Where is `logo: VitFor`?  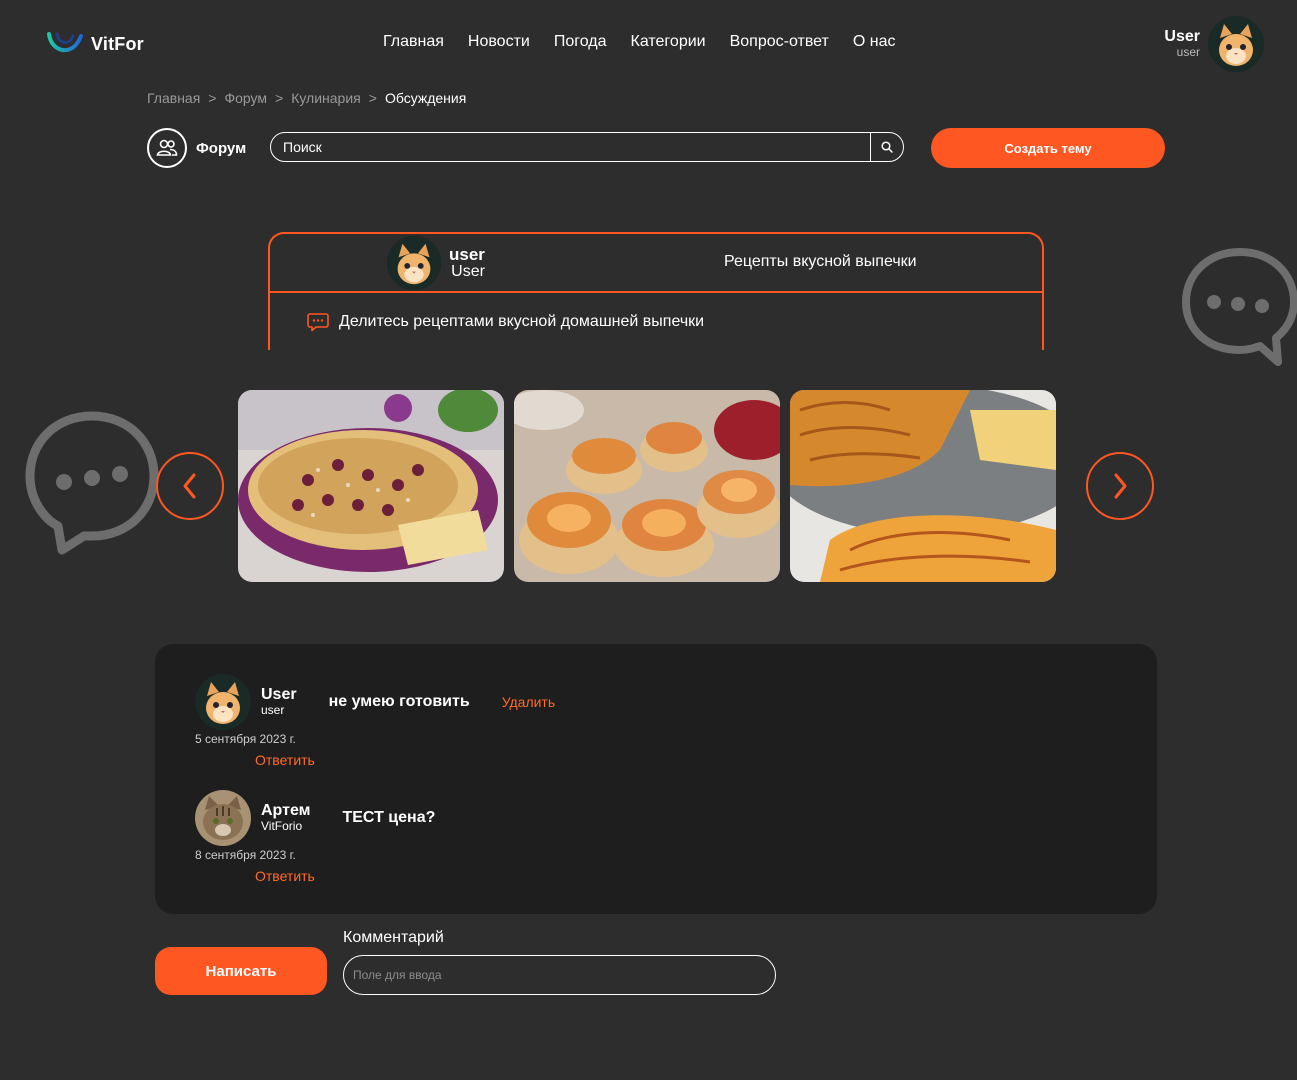 logo: VitFor is located at coordinates (95, 44).